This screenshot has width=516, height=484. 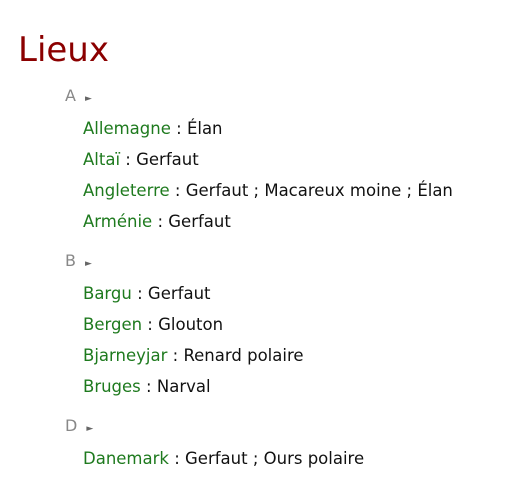 What do you see at coordinates (204, 128) in the screenshot?
I see `animal-list: Élan` at bounding box center [204, 128].